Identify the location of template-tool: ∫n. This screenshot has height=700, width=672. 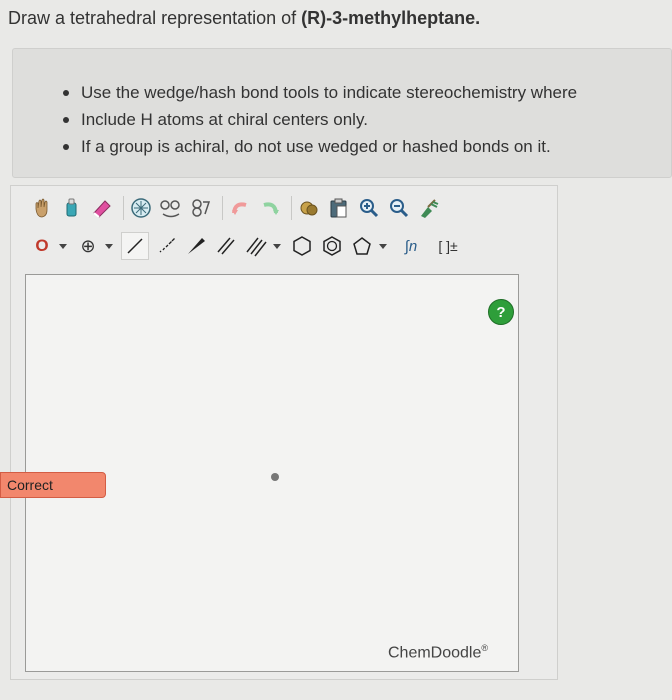
(411, 246).